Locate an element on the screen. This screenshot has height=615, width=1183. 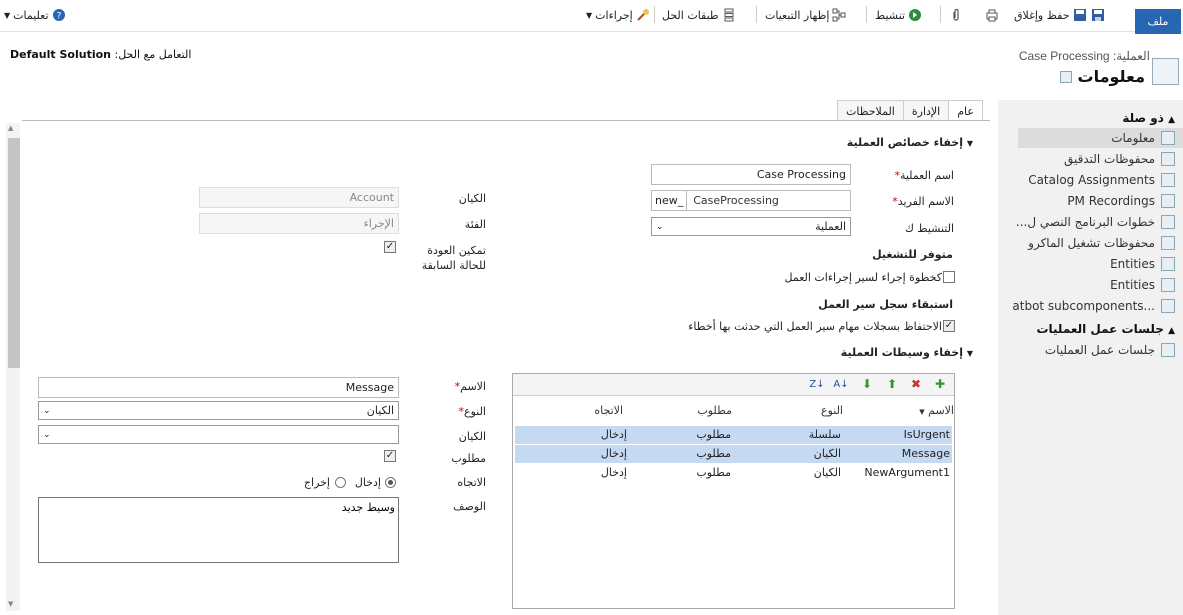
available-checkbox is located at coordinates (949, 277).